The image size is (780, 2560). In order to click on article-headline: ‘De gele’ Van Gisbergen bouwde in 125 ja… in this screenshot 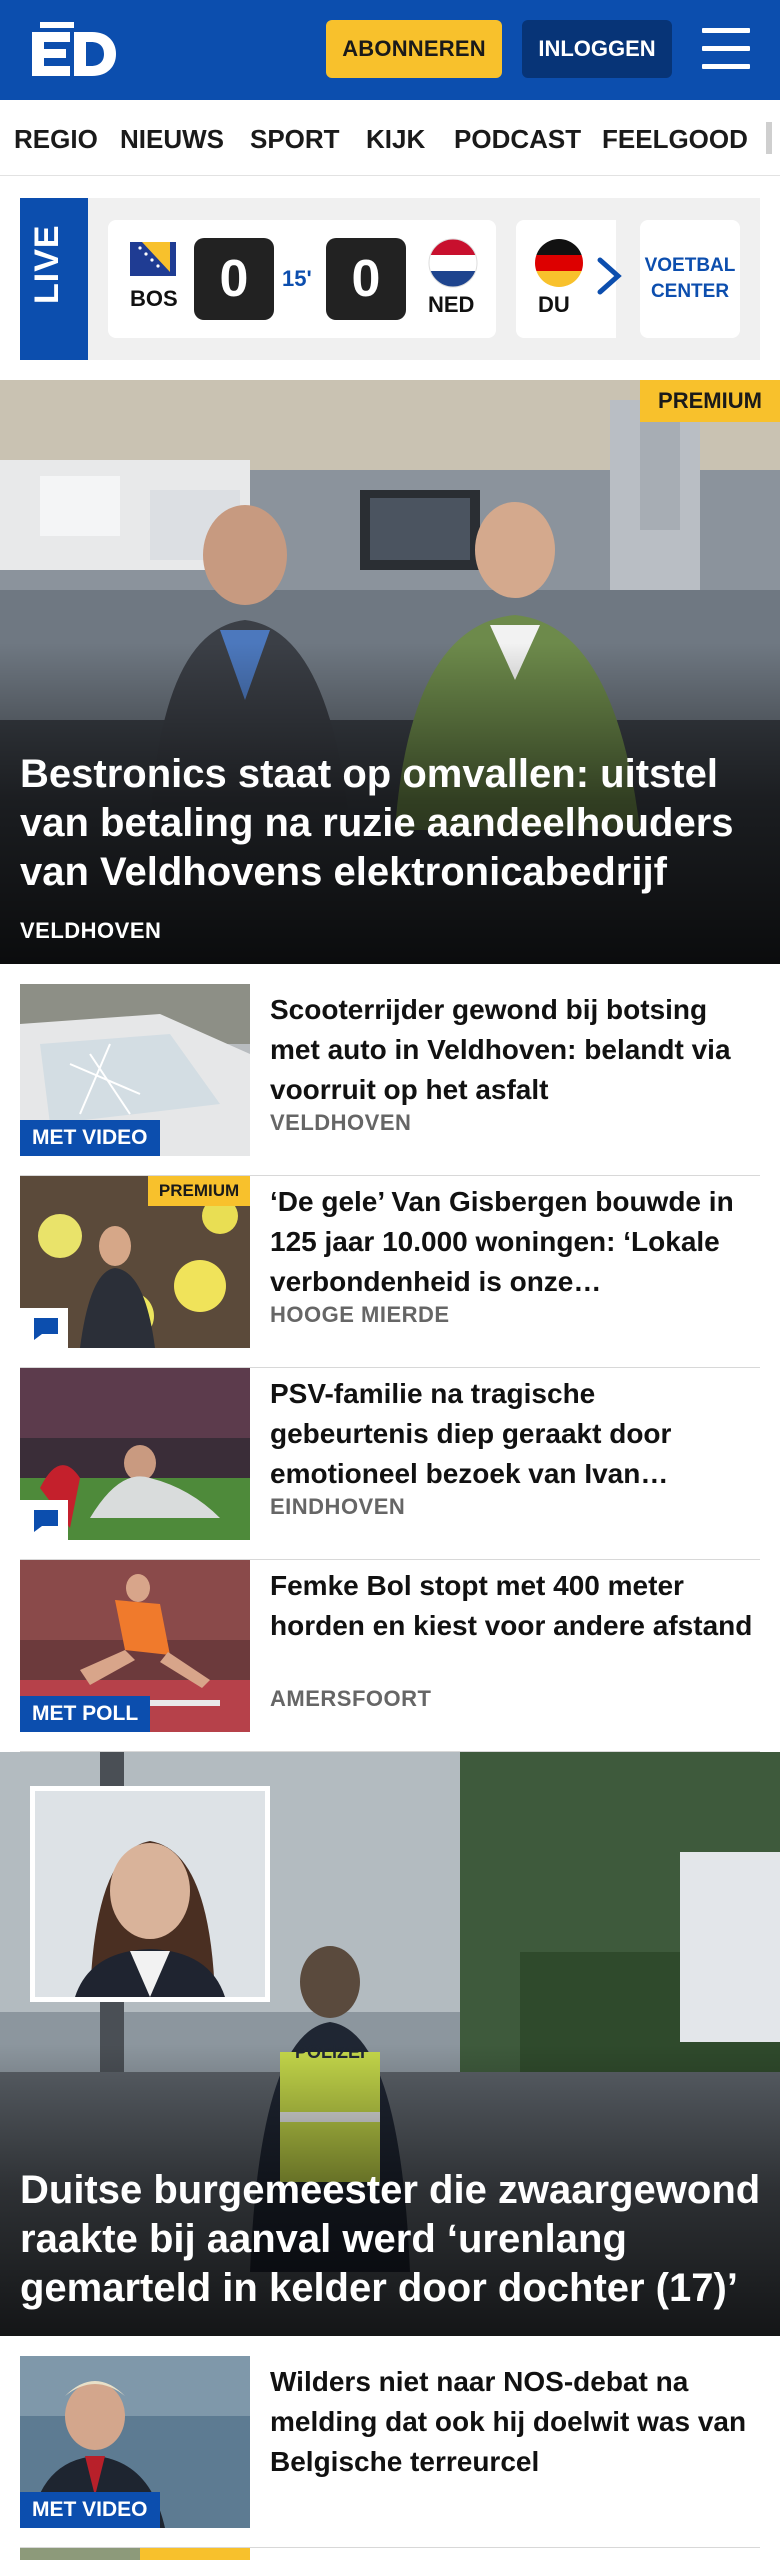, I will do `click(515, 1242)`.